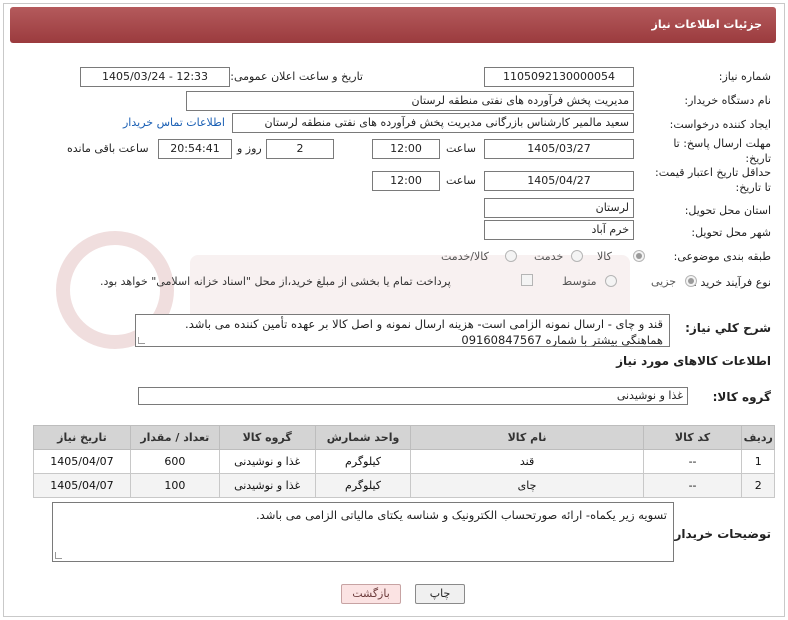  I want to click on delivery-province-field: لرستان, so click(559, 208).